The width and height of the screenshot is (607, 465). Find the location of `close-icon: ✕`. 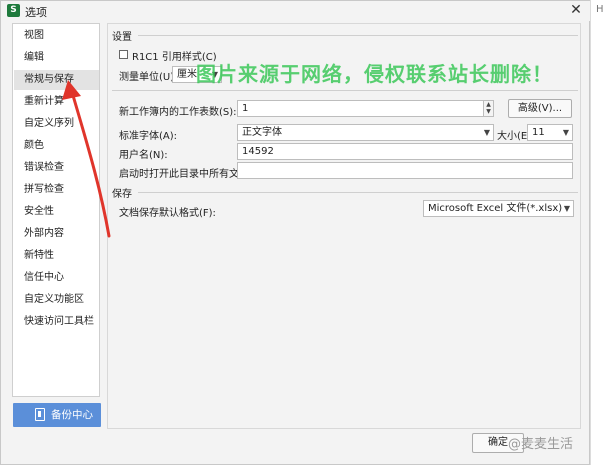

close-icon: ✕ is located at coordinates (576, 10).